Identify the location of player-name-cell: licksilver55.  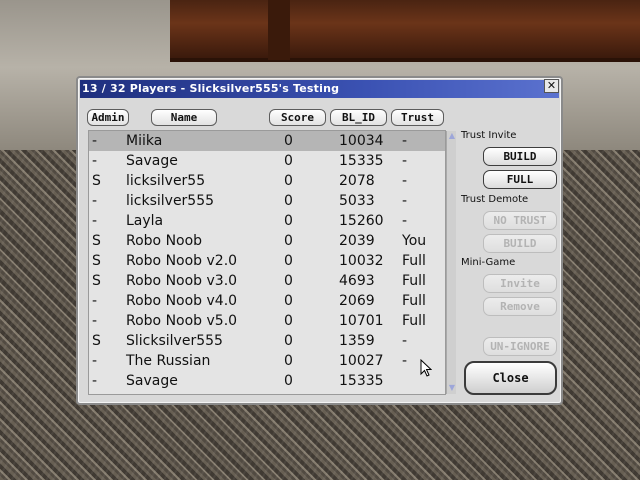
(166, 181).